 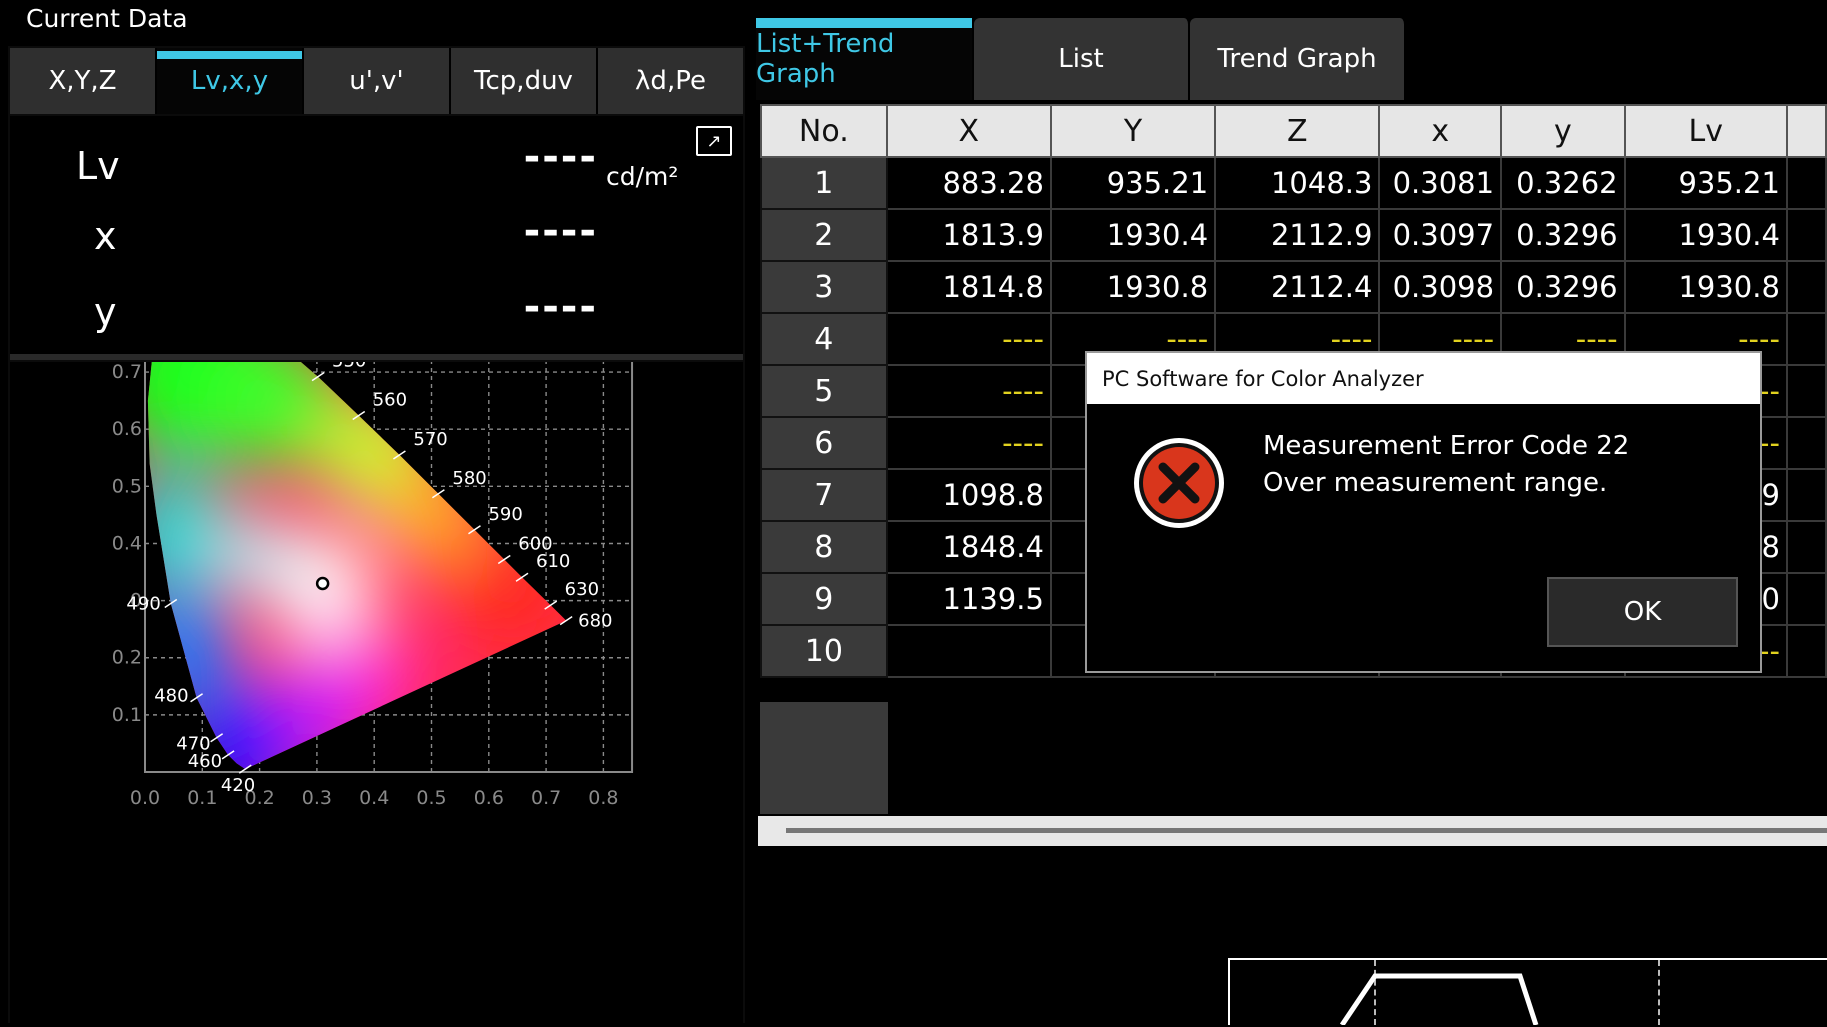 I want to click on tab-list: List, so click(x=1082, y=59).